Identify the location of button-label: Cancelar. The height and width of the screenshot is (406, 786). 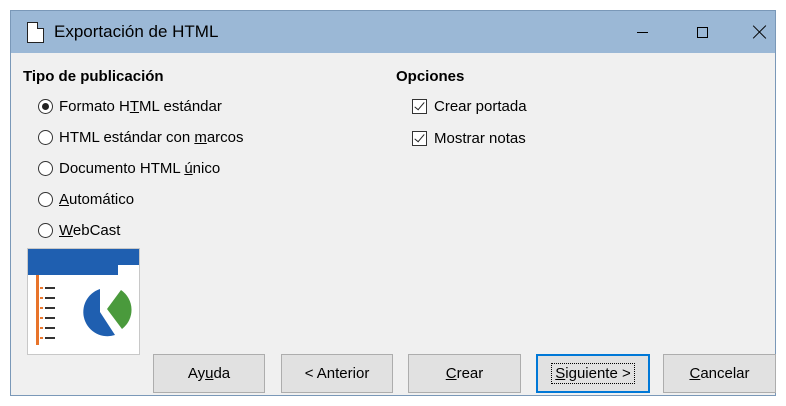
(719, 373).